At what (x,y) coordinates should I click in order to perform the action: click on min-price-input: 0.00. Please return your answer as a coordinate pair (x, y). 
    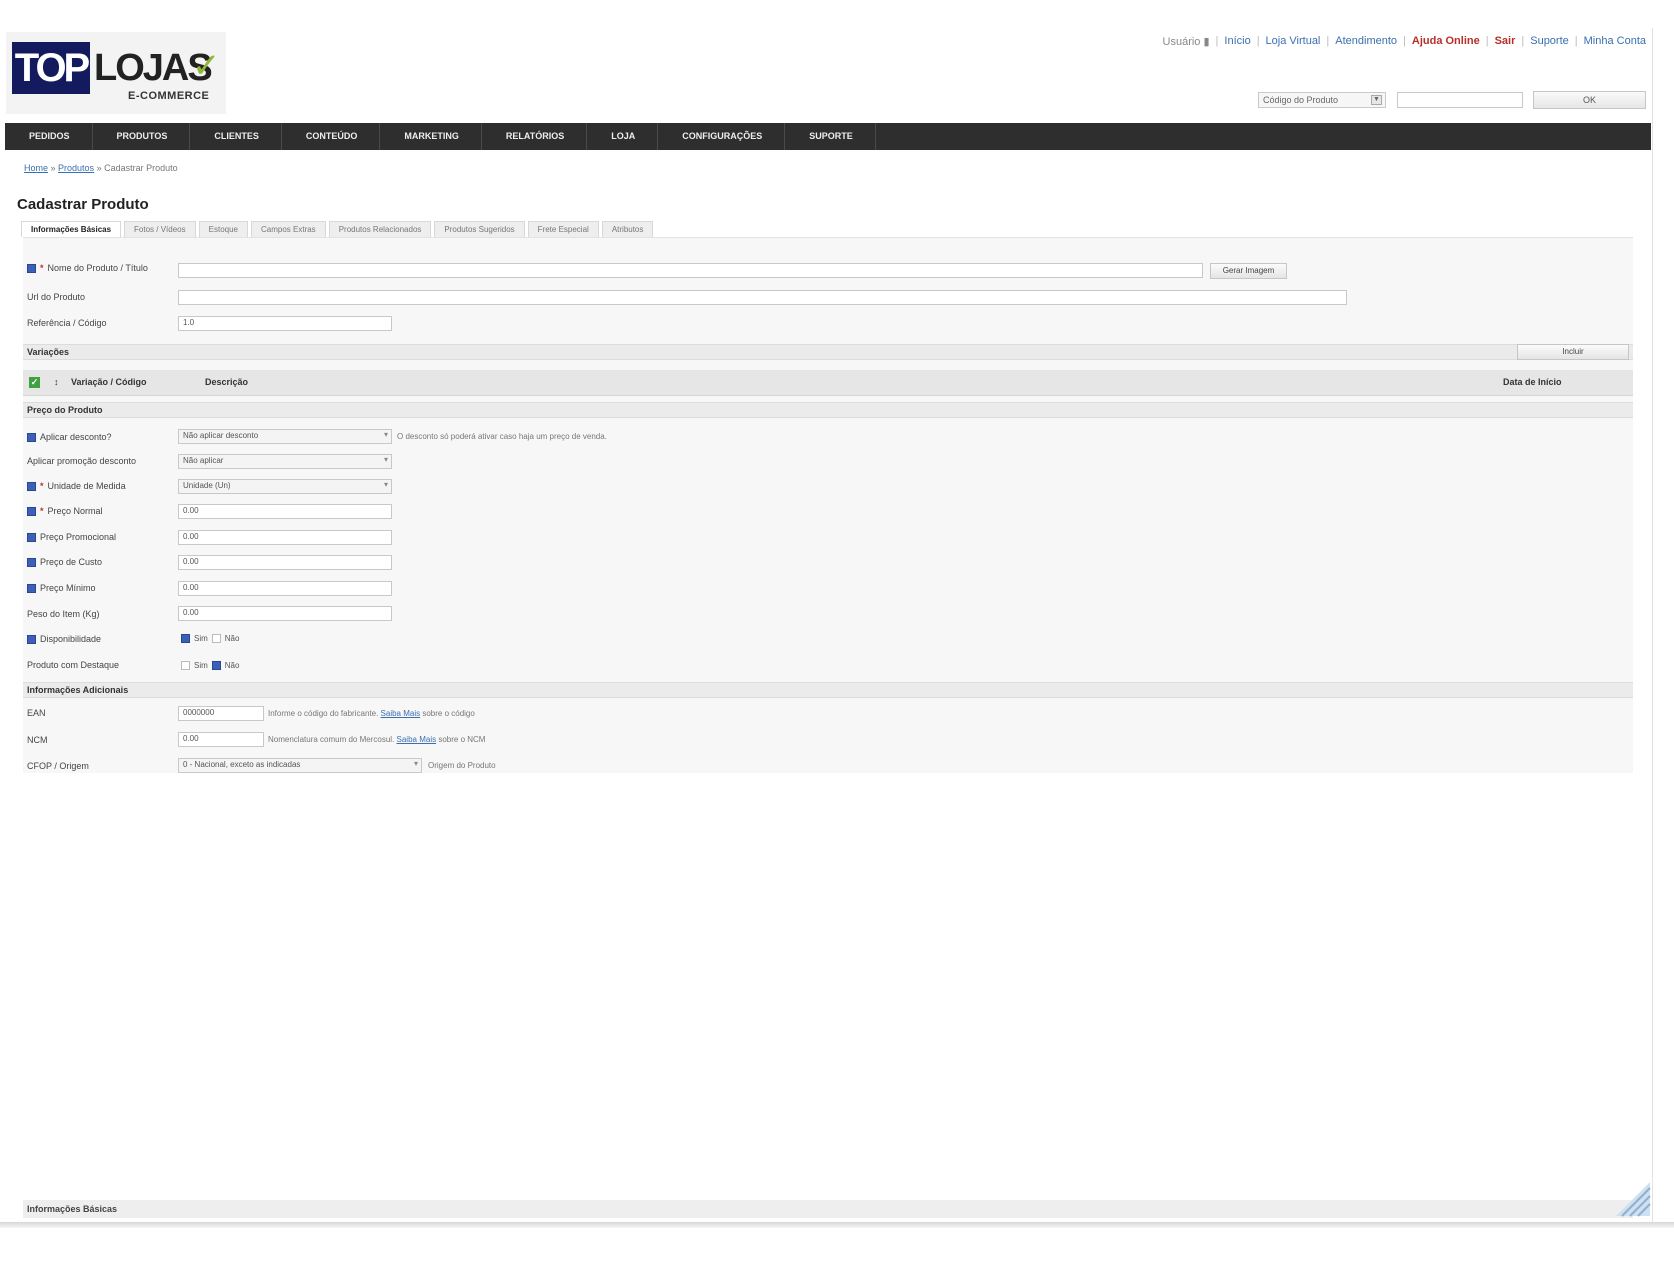
    Looking at the image, I should click on (285, 588).